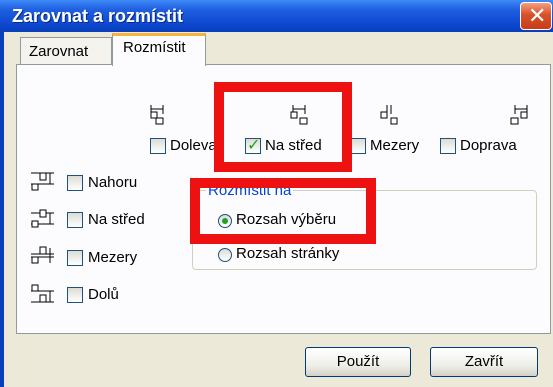  Describe the element at coordinates (225, 221) in the screenshot. I see `radio-rozsah-vyberu` at that location.